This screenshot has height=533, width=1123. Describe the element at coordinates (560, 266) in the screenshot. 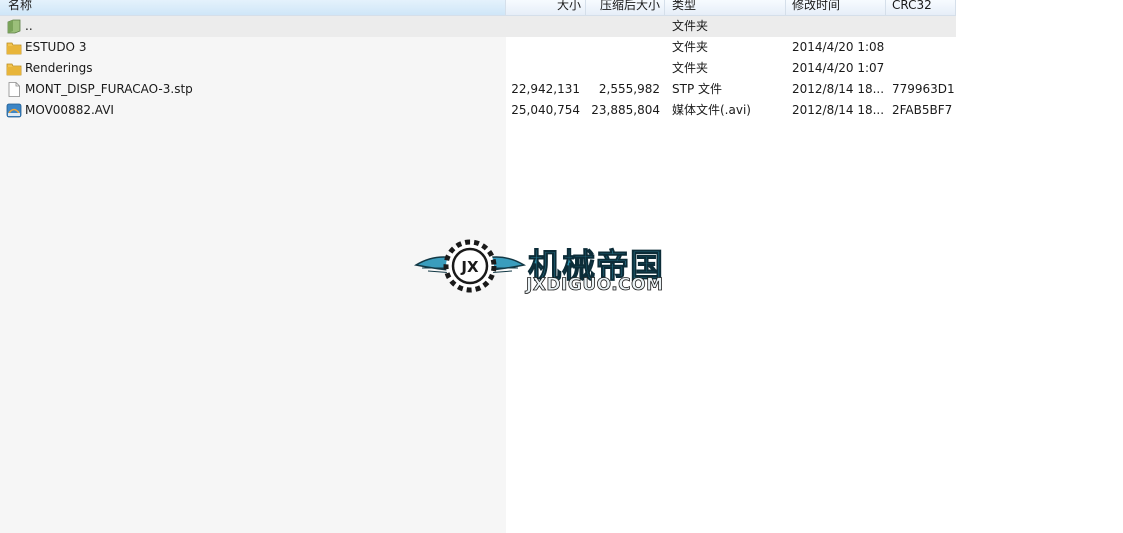

I see `watermark-logo: JX 机械帝国 JXDIGUO.COM` at that location.